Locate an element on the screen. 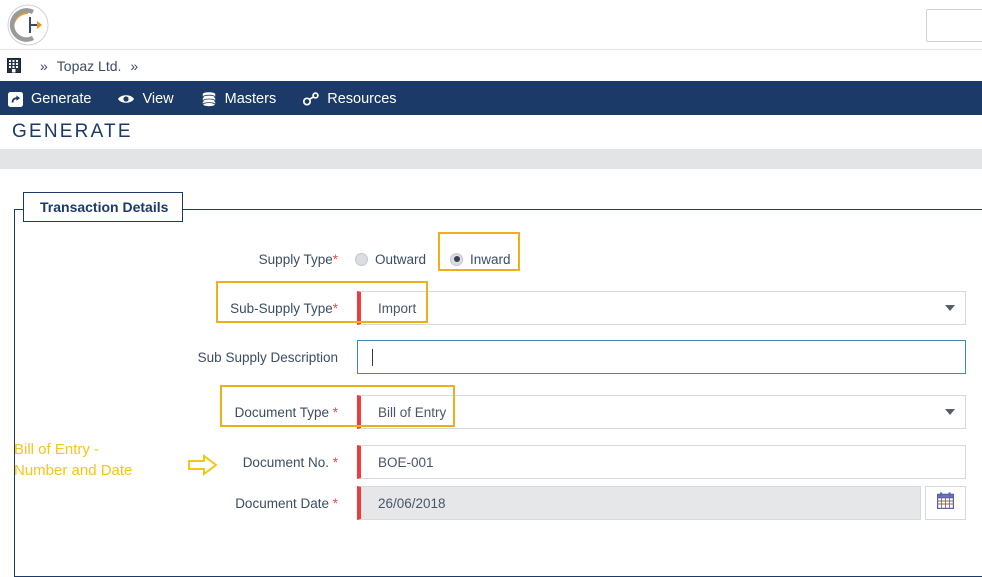 This screenshot has width=982, height=577. nav-item-generate: Generate is located at coordinates (48, 99).